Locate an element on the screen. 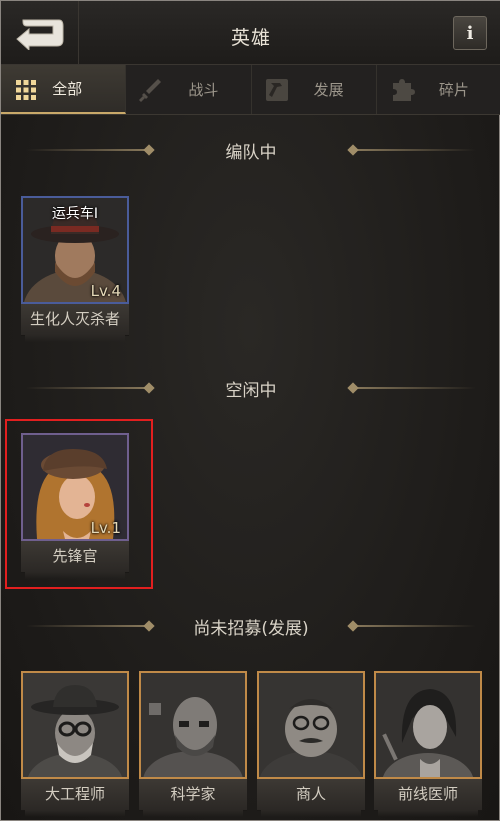 Image resolution: width=500 pixels, height=821 pixels. tab-all: 全部 is located at coordinates (64, 89).